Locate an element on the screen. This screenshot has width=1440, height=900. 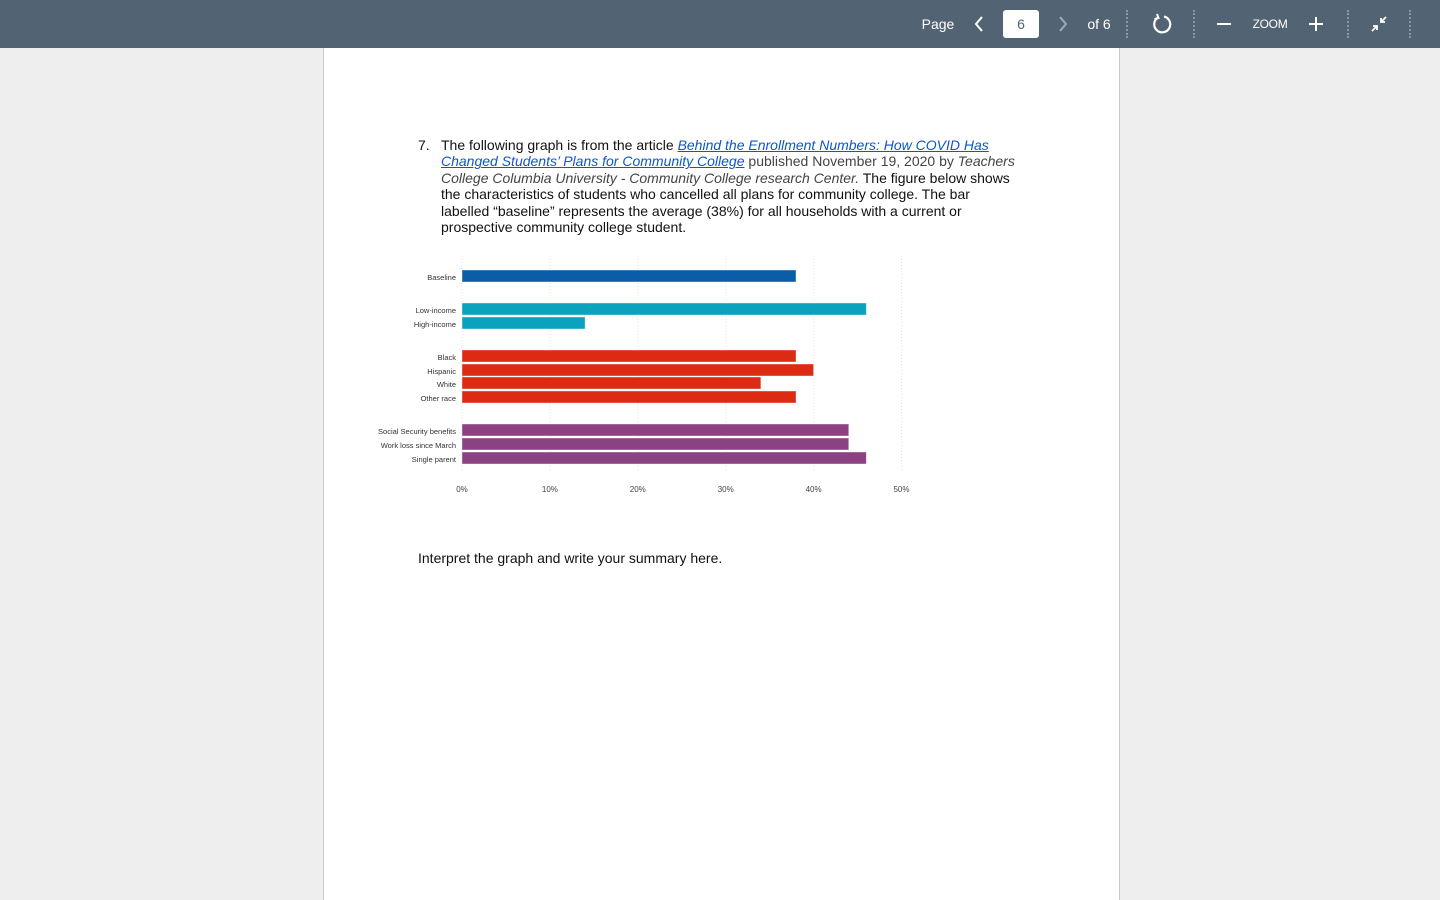
page-number-input is located at coordinates (1021, 24).